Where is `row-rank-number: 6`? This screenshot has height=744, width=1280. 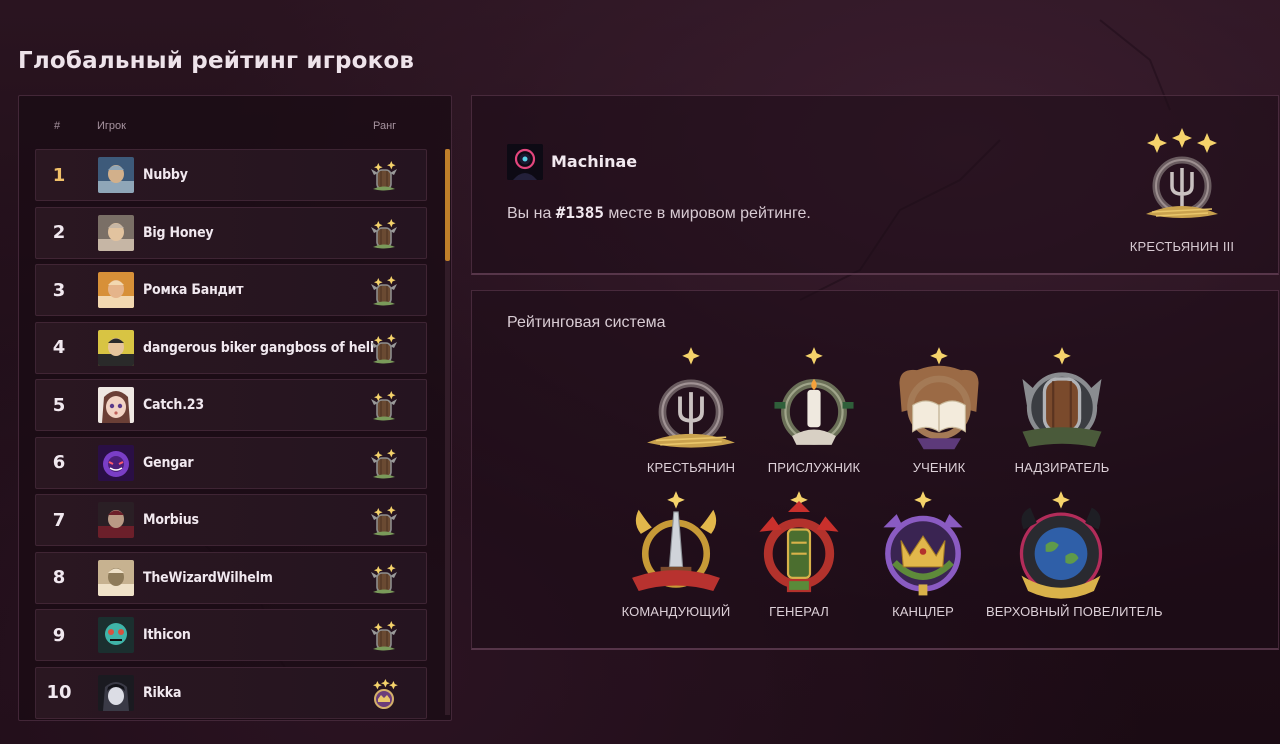
row-rank-number: 6 is located at coordinates (59, 462).